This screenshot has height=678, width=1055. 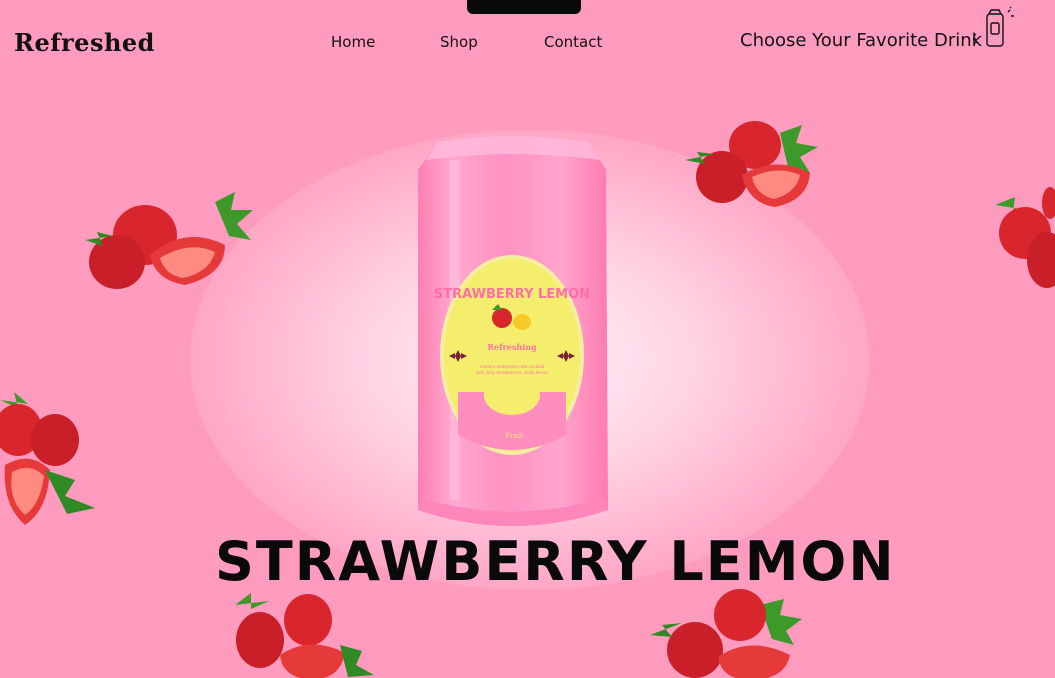 What do you see at coordinates (524, 7) in the screenshot?
I see `camera-notch` at bounding box center [524, 7].